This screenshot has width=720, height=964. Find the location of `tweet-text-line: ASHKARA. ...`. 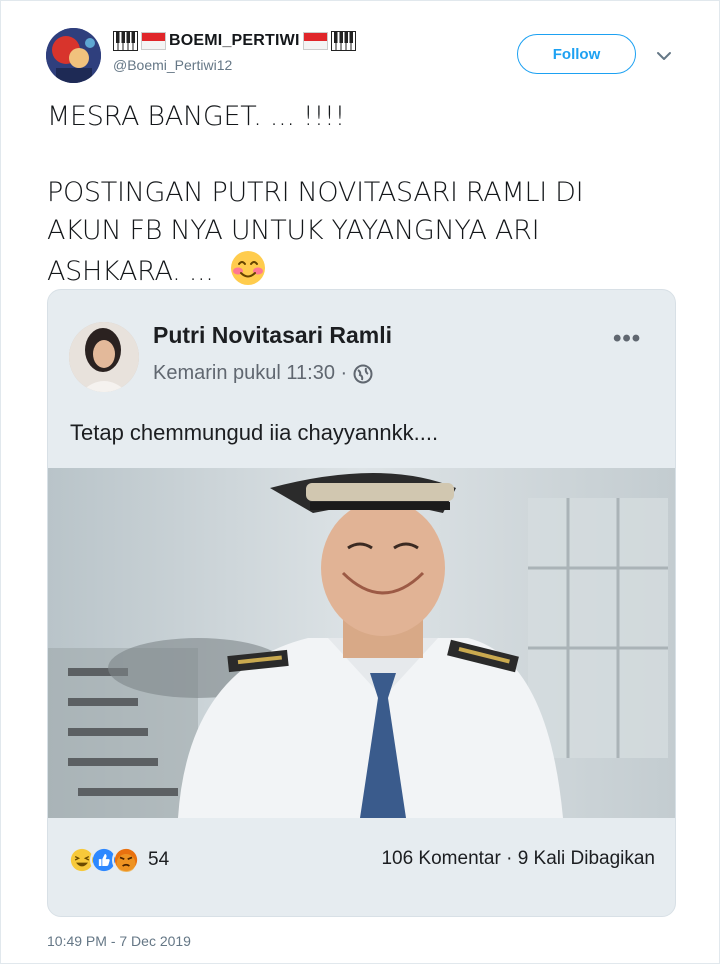

tweet-text-line: ASHKARA. ... is located at coordinates (362, 270).